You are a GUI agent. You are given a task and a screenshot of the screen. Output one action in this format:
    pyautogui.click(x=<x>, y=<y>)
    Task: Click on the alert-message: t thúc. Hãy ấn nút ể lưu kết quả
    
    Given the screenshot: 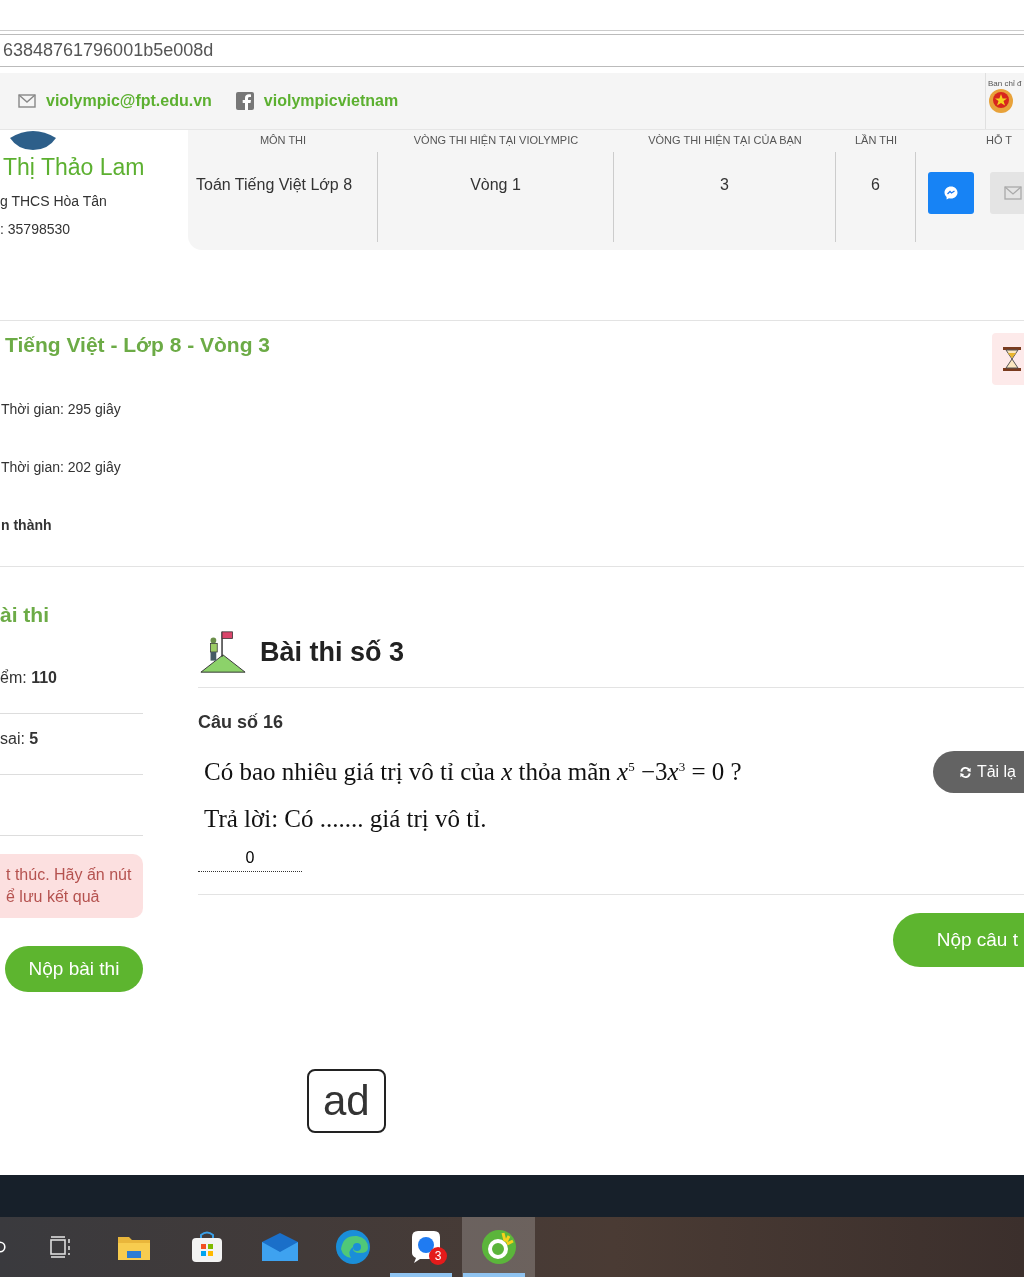 What is the action you would take?
    pyautogui.click(x=71, y=886)
    